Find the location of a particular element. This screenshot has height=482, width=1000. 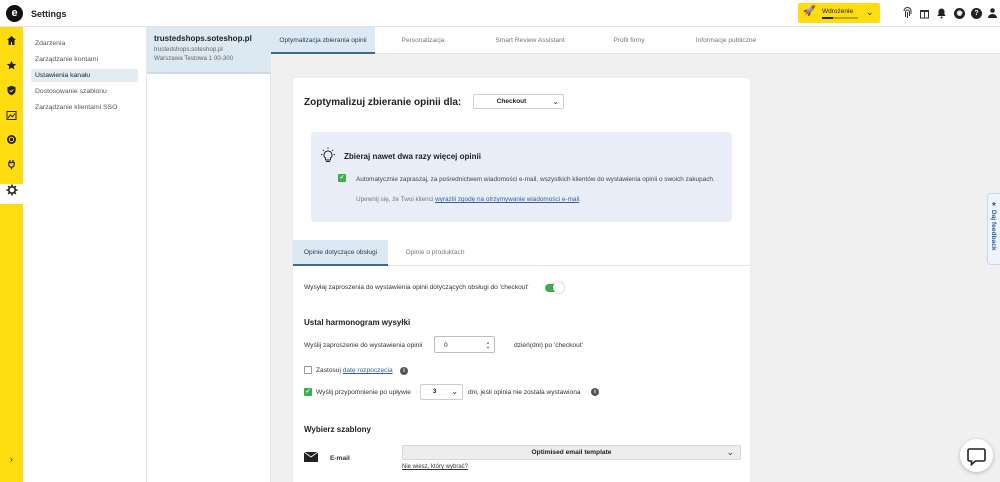

start-date-link: datę rozpoczęcia is located at coordinates (368, 370).